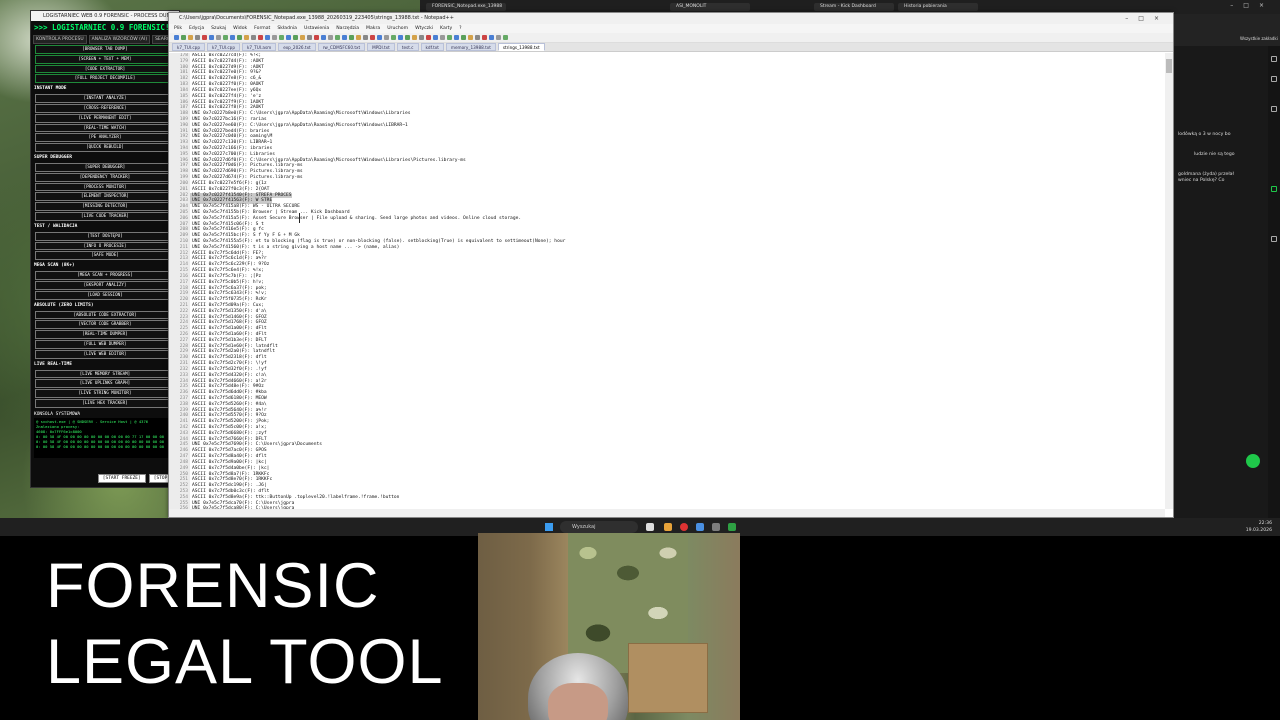 The width and height of the screenshot is (1280, 720). What do you see at coordinates (105, 344) in the screenshot?
I see `forensic-action-button: [FULL WEB DUMPER]` at bounding box center [105, 344].